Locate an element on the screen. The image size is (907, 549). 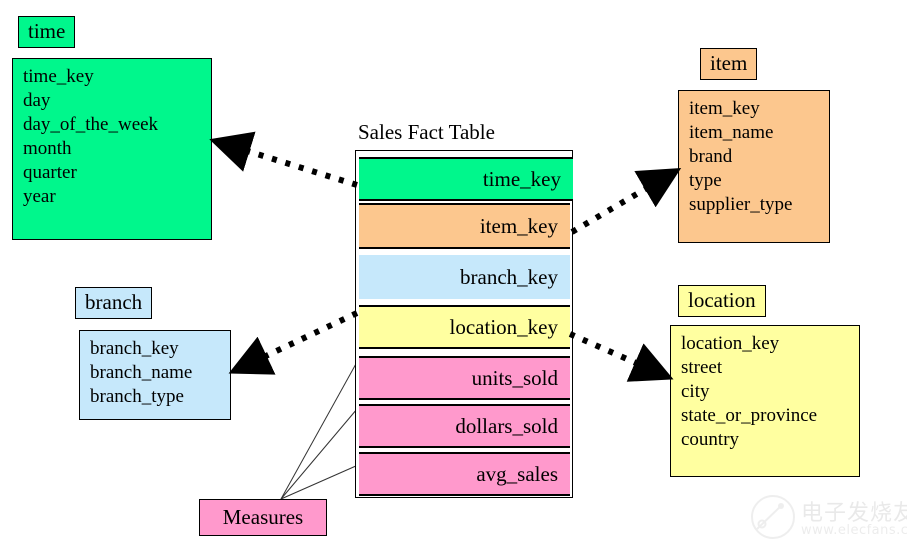
dimension-title-item: item is located at coordinates (729, 63).